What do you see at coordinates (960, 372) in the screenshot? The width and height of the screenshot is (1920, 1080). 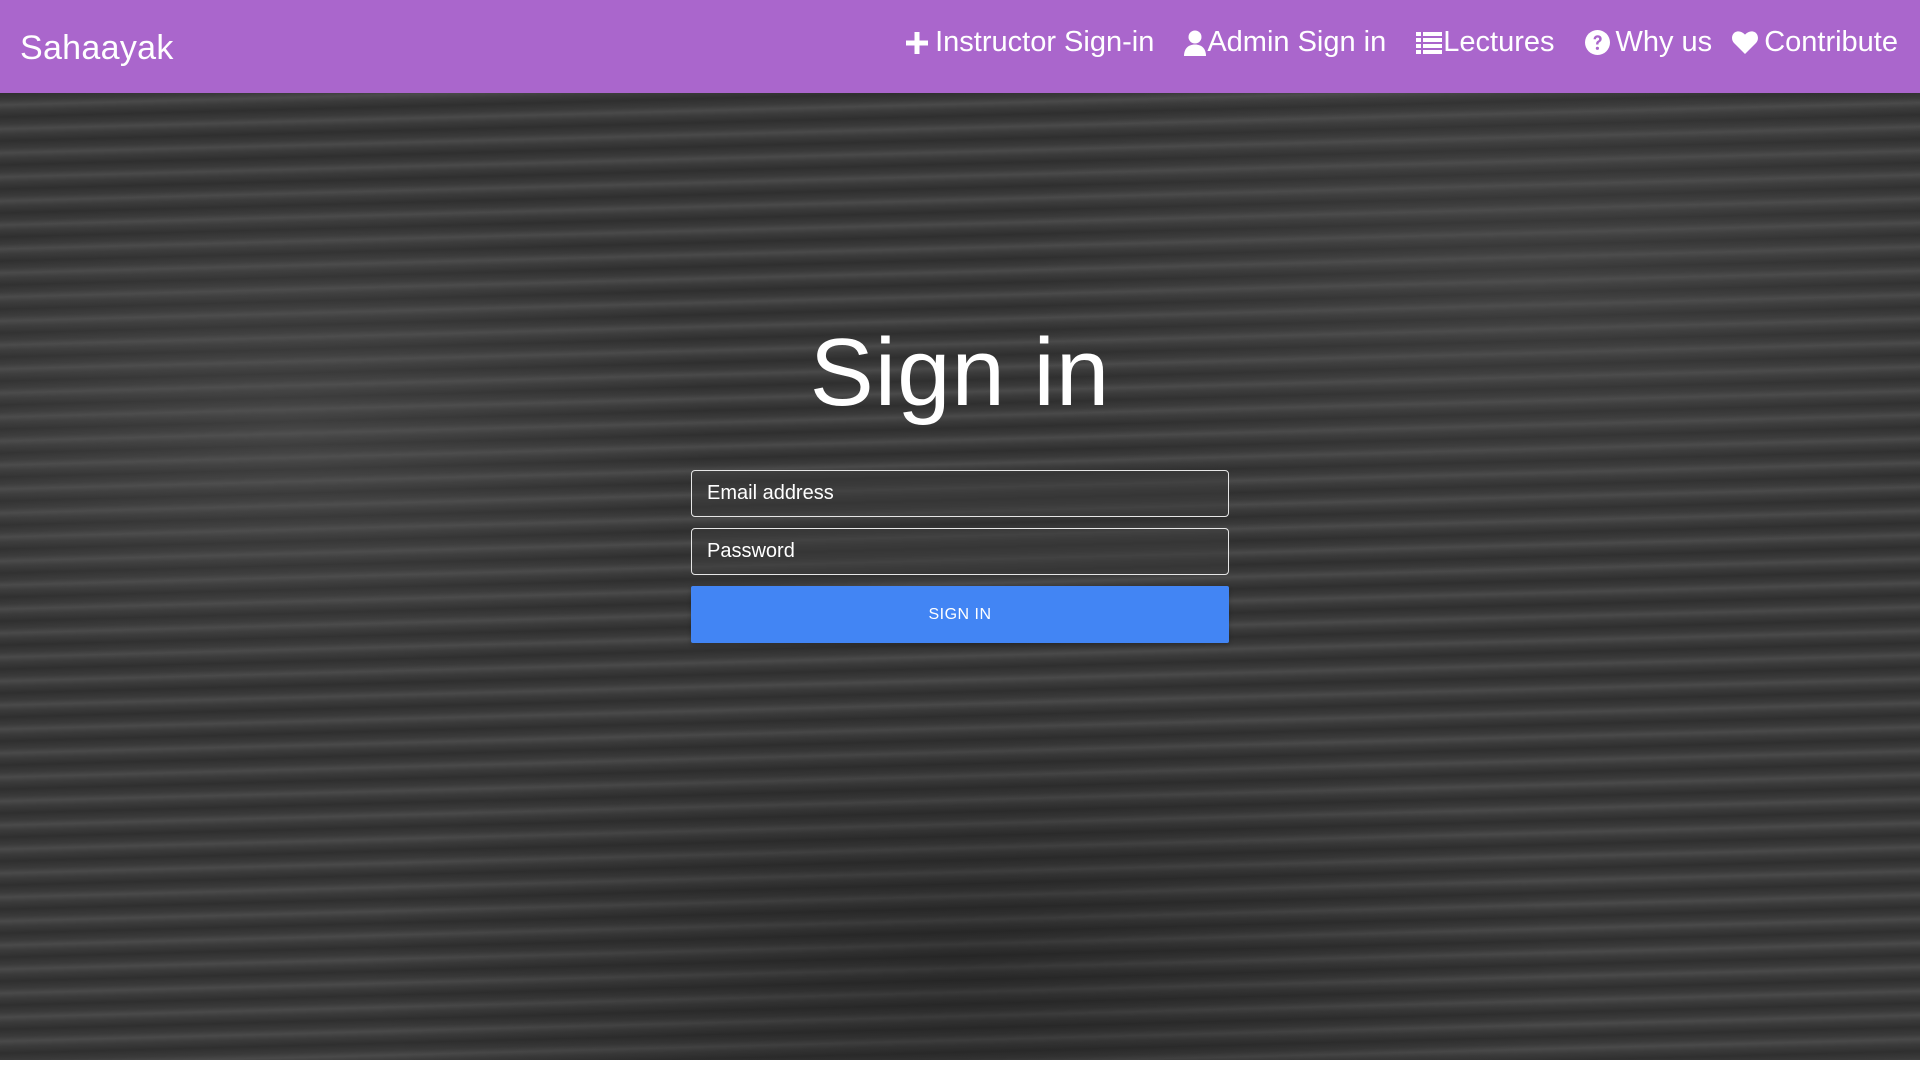 I see `page-title: Sign in` at bounding box center [960, 372].